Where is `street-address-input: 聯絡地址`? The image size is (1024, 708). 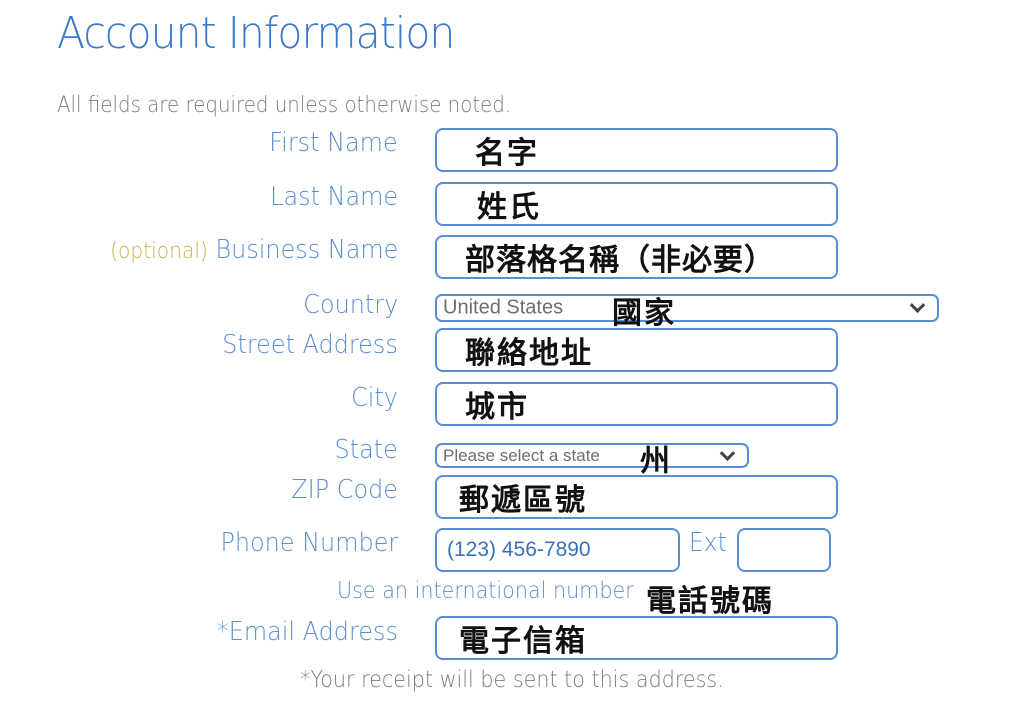 street-address-input: 聯絡地址 is located at coordinates (636, 350).